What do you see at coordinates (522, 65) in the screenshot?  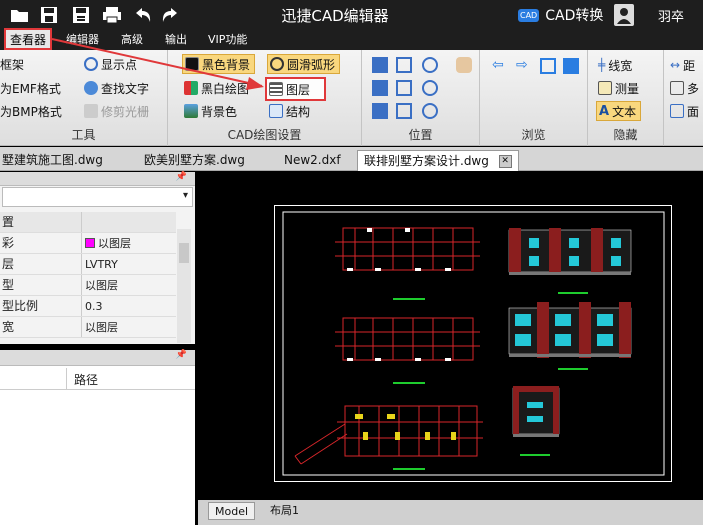 I see `arrow-right-icon: ⇨` at bounding box center [522, 65].